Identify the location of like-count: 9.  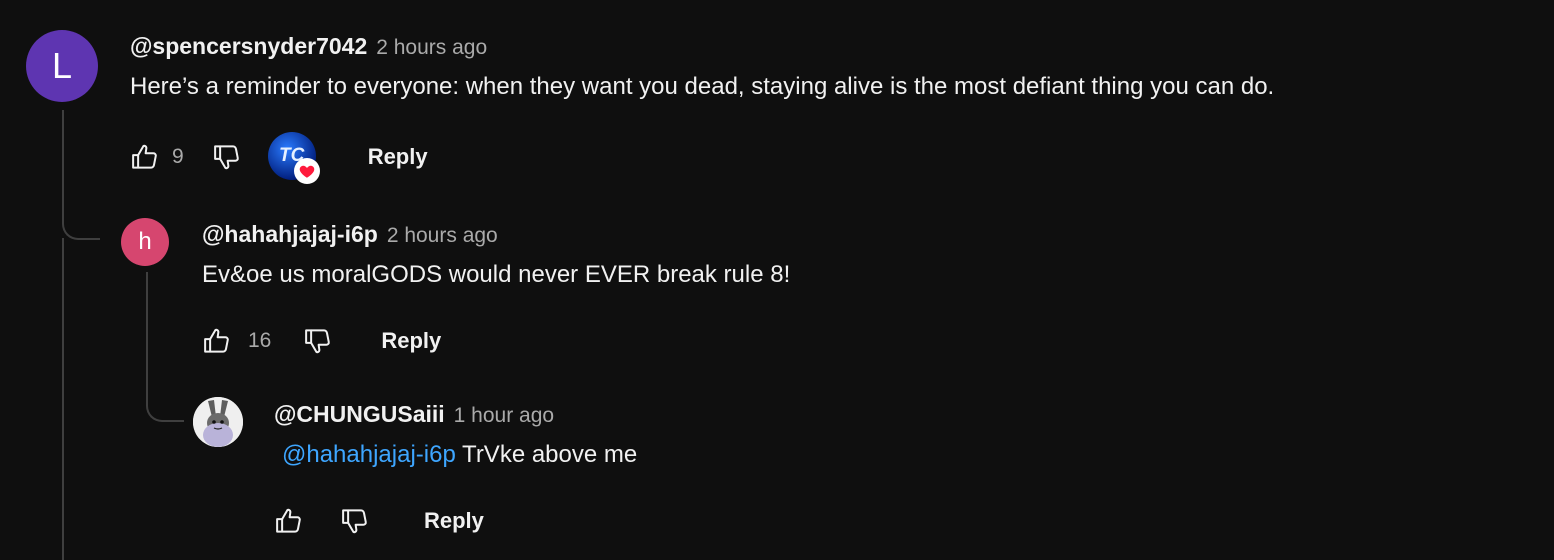
(178, 156).